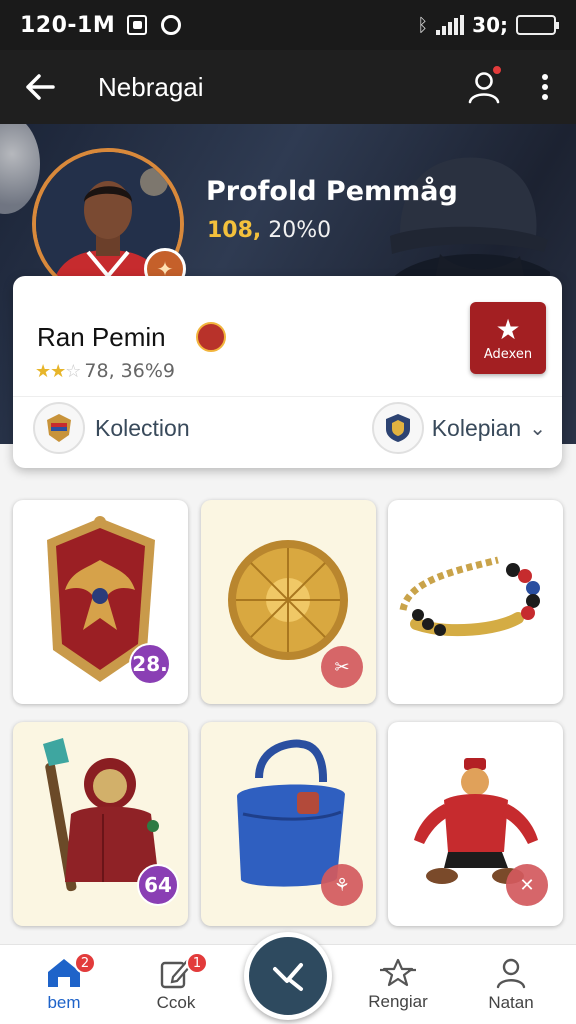  What do you see at coordinates (158, 885) in the screenshot?
I see `item-badge: 64` at bounding box center [158, 885].